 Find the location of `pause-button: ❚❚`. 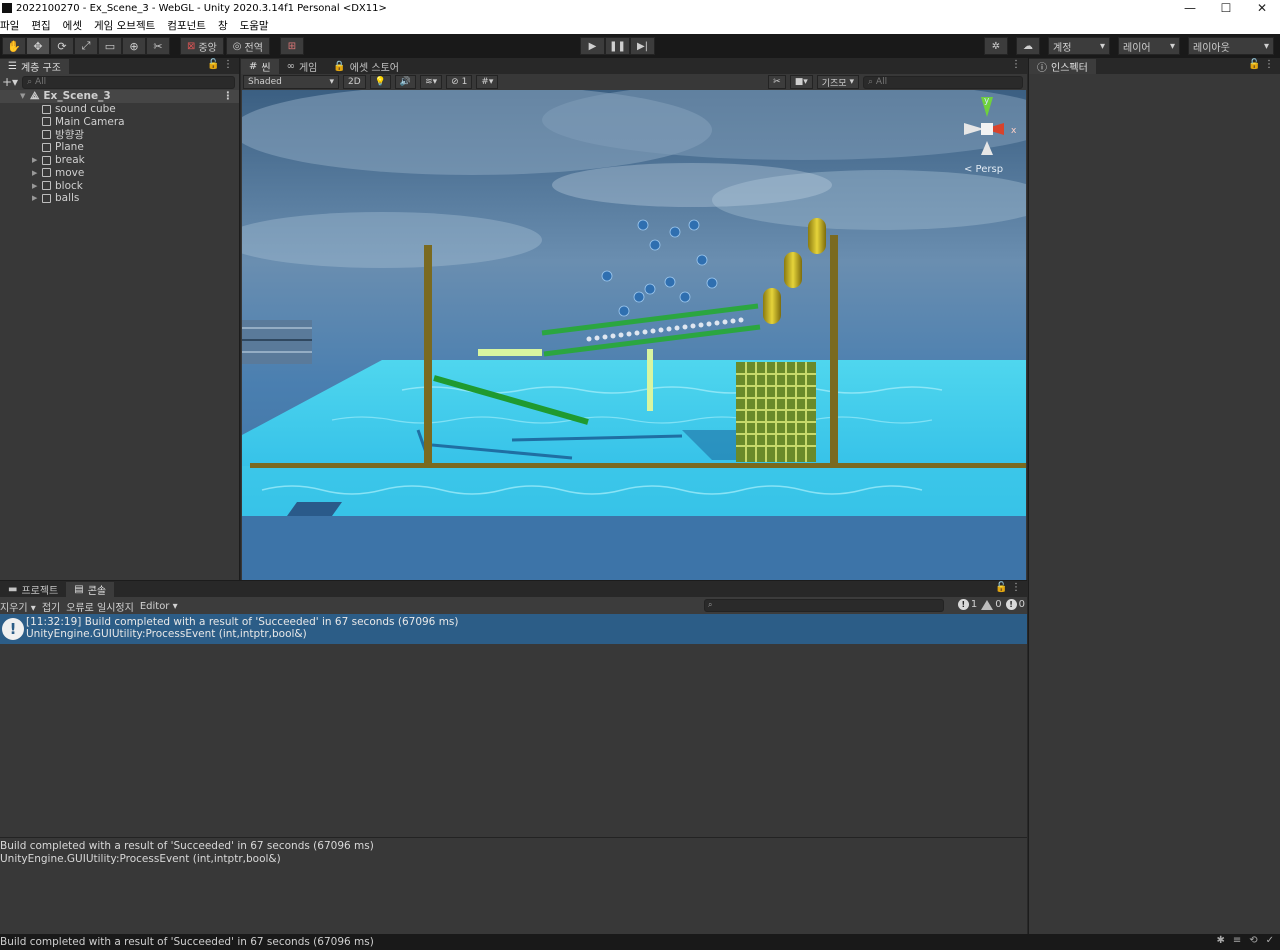

pause-button: ❚❚ is located at coordinates (617, 46).